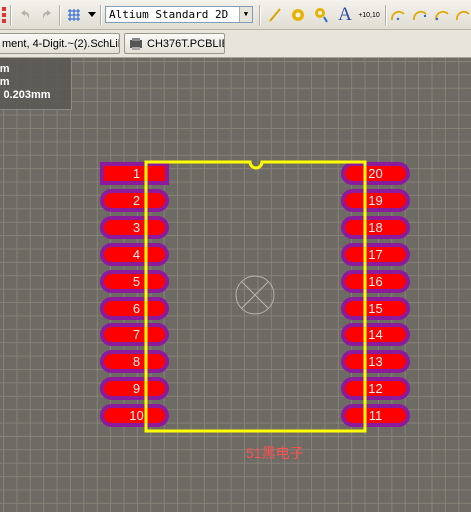 The width and height of the screenshot is (471, 512). I want to click on hud-snap-value: p: 0.203mm, so click(25, 95).